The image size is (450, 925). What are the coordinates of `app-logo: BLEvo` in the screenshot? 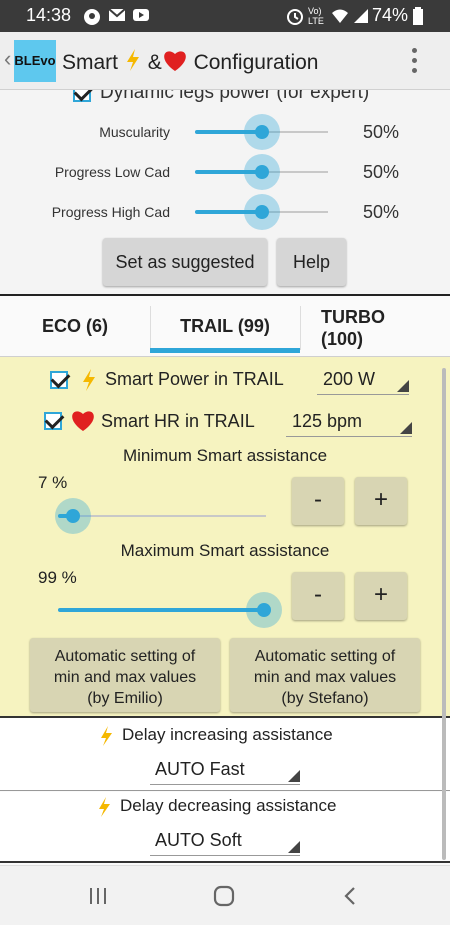 It's located at (35, 61).